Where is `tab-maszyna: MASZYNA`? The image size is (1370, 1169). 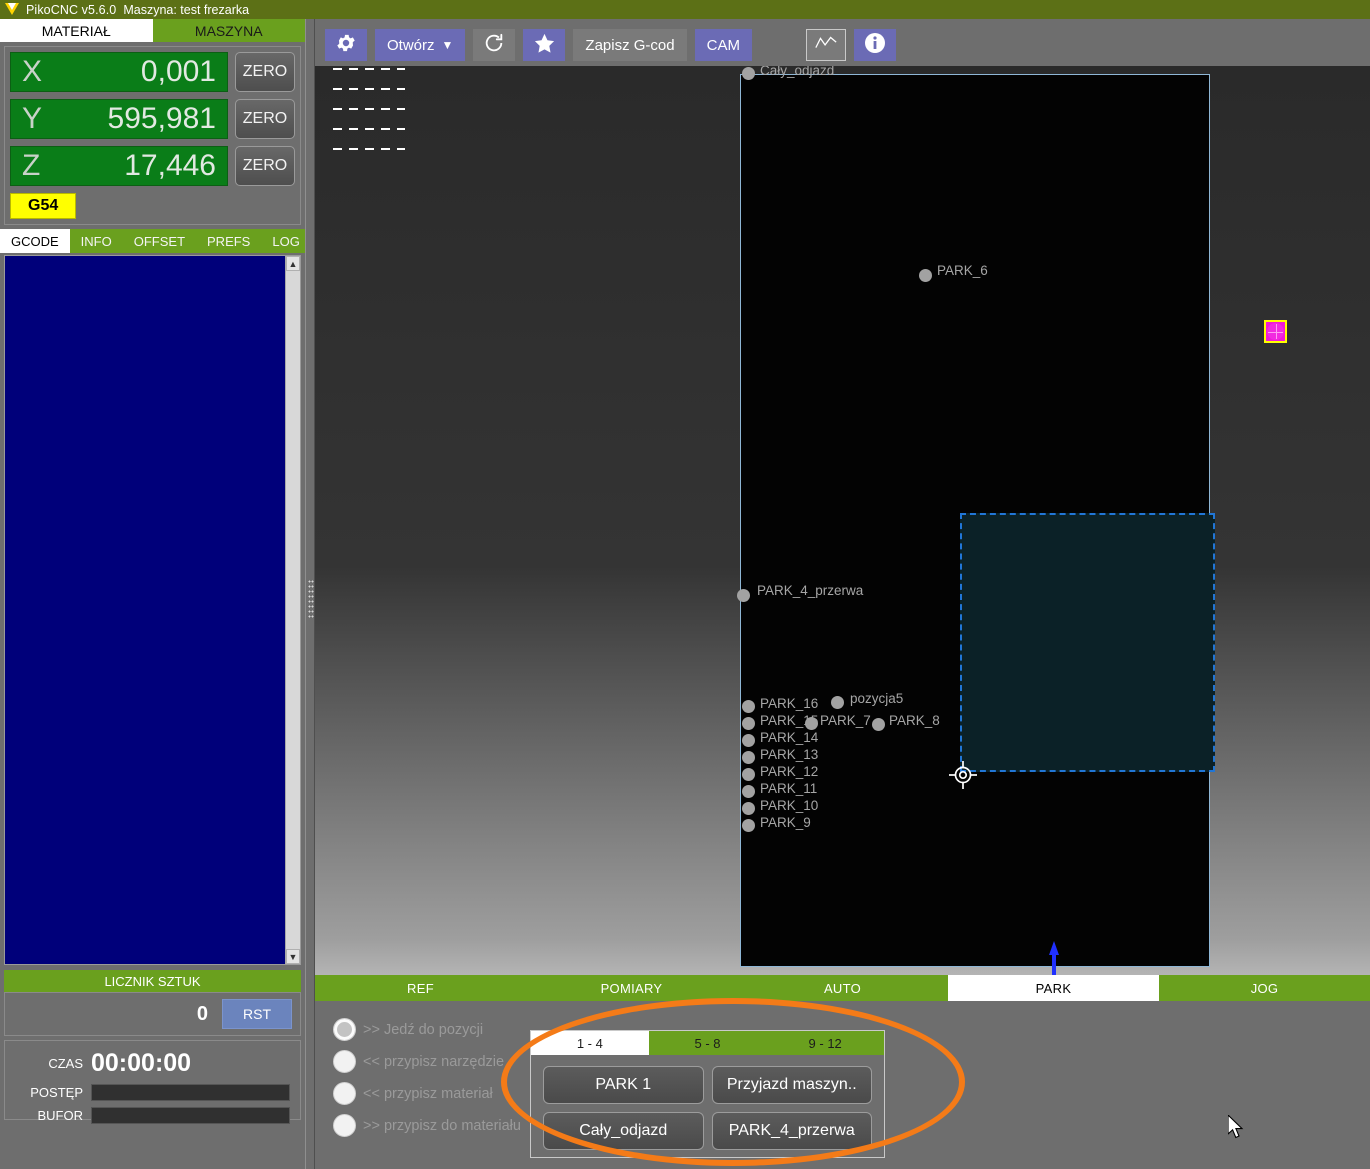 tab-maszyna: MASZYNA is located at coordinates (228, 30).